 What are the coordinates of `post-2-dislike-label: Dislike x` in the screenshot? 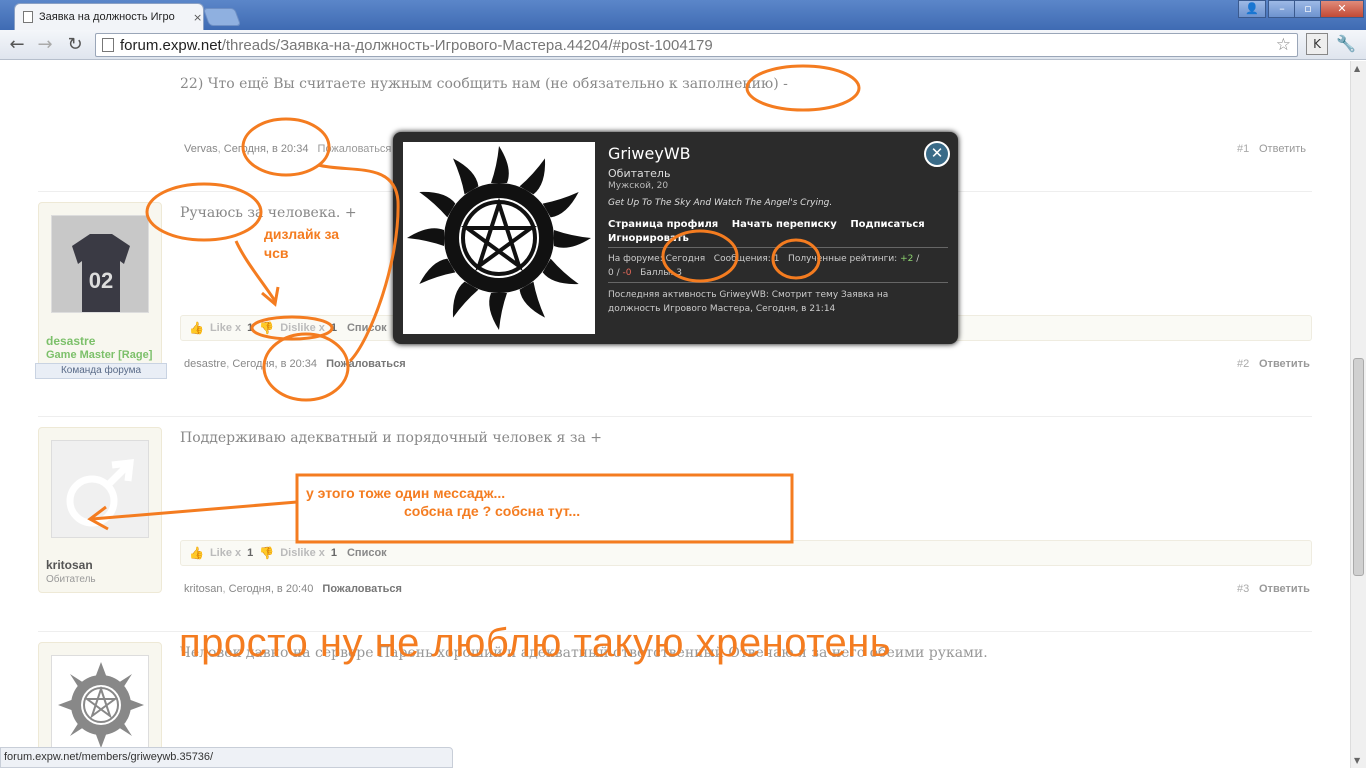 It's located at (302, 328).